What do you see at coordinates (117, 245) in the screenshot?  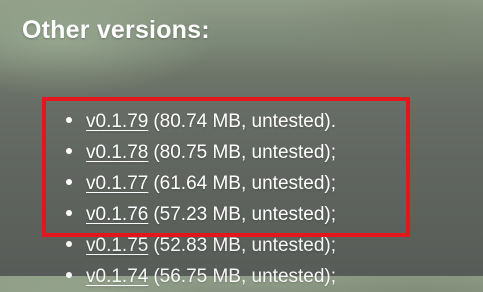 I see `version-link-0-1-75: v0.1.75` at bounding box center [117, 245].